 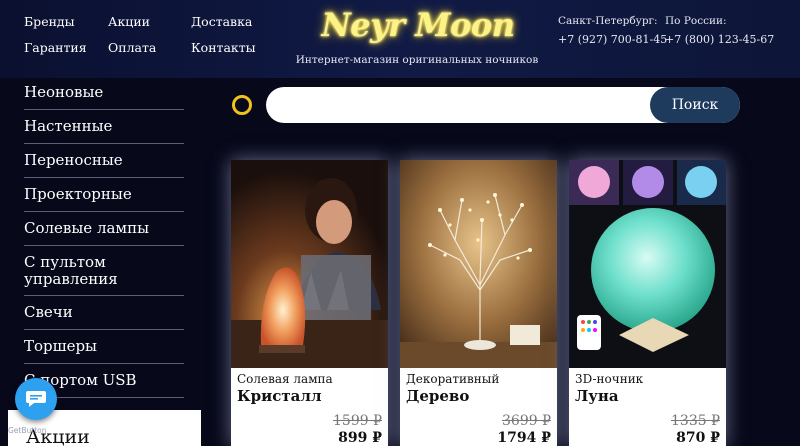 I want to click on product-image-salt-lamp, so click(x=309, y=264).